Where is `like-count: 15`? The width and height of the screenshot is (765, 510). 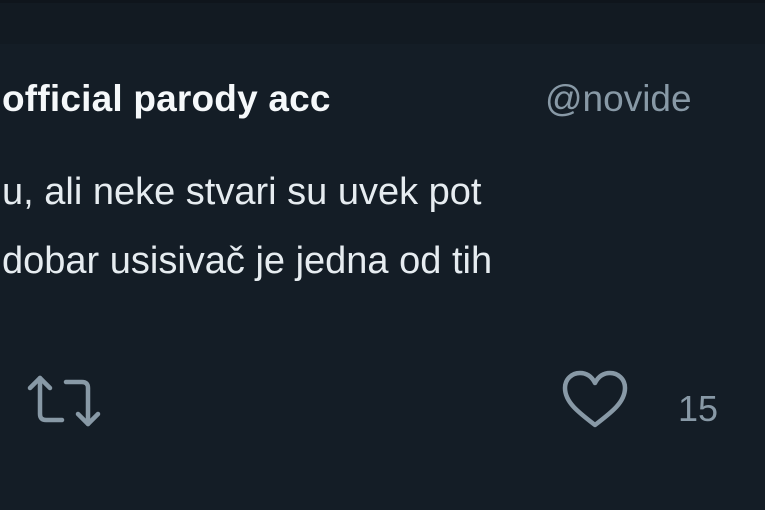 like-count: 15 is located at coordinates (698, 408).